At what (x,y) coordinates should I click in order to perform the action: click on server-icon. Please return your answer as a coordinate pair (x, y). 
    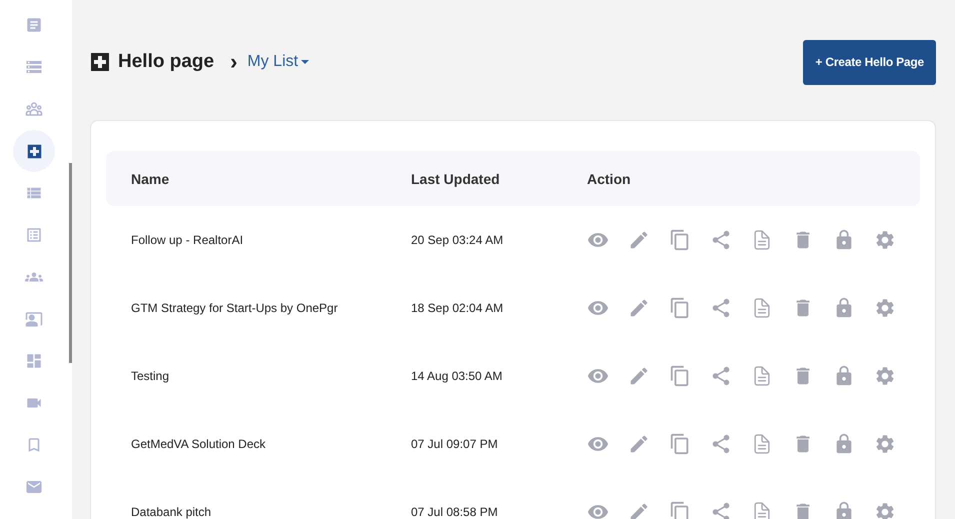
    Looking at the image, I should click on (34, 67).